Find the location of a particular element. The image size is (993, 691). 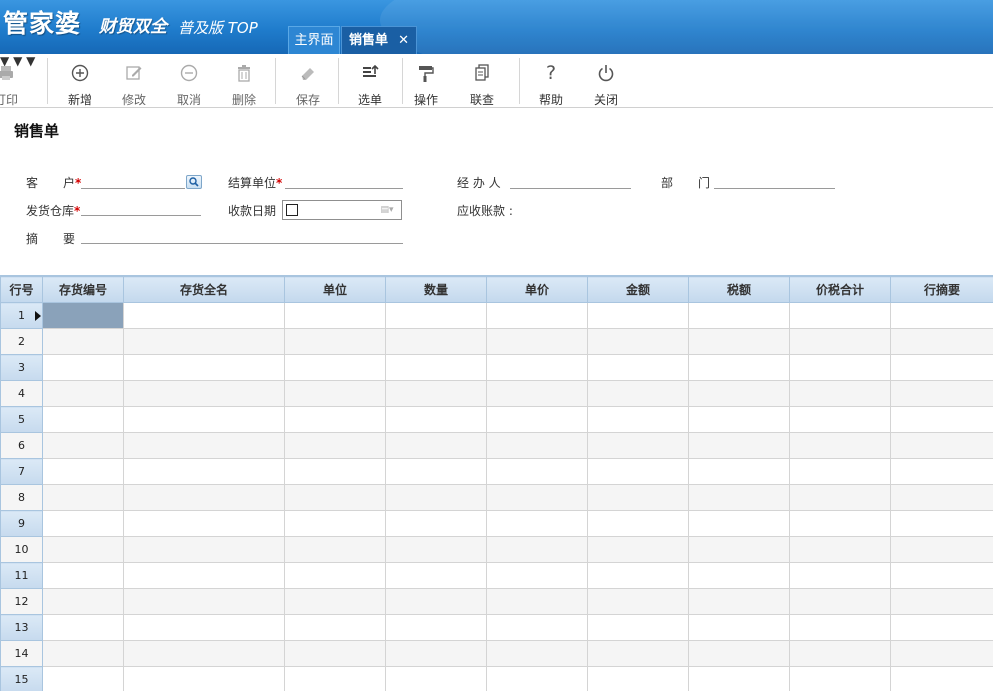

row-number-cell: 7 is located at coordinates (21, 471).